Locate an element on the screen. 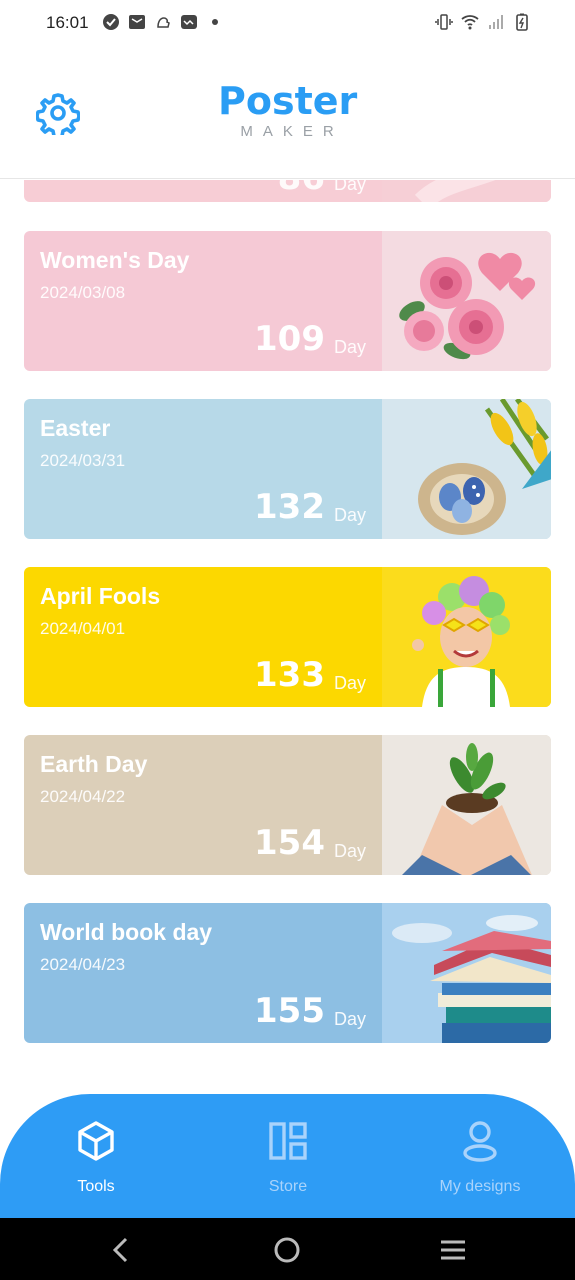 This screenshot has width=575, height=1280. nav-my-designs: My designs is located at coordinates (480, 1158).